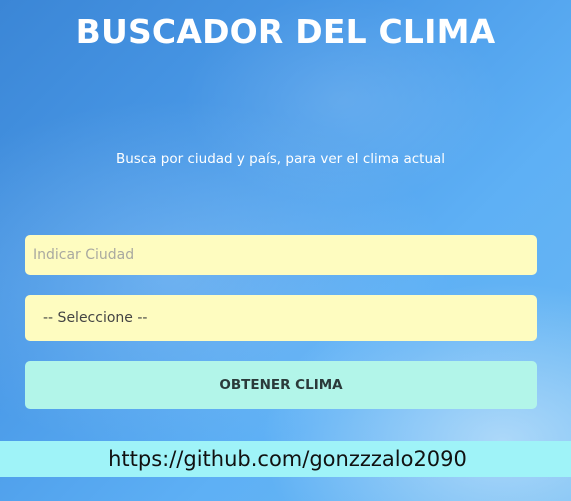 This screenshot has height=501, width=571. Describe the element at coordinates (281, 318) in the screenshot. I see `country-select: -- Seleccione --` at that location.